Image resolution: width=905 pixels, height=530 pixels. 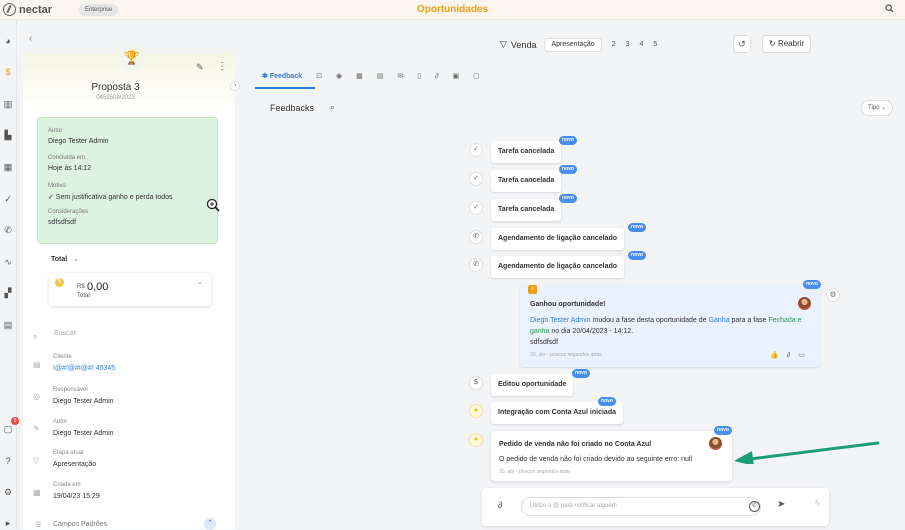 What do you see at coordinates (37, 364) in the screenshot?
I see `client-icon: ▤` at bounding box center [37, 364].